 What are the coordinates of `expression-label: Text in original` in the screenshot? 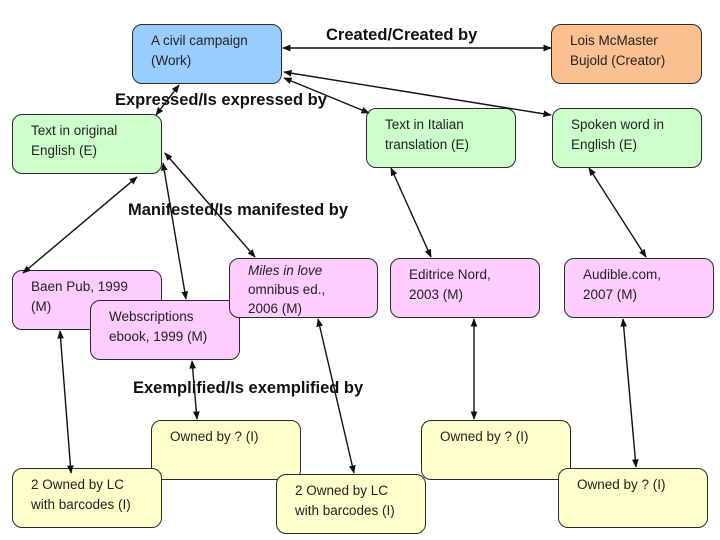 It's located at (74, 130).